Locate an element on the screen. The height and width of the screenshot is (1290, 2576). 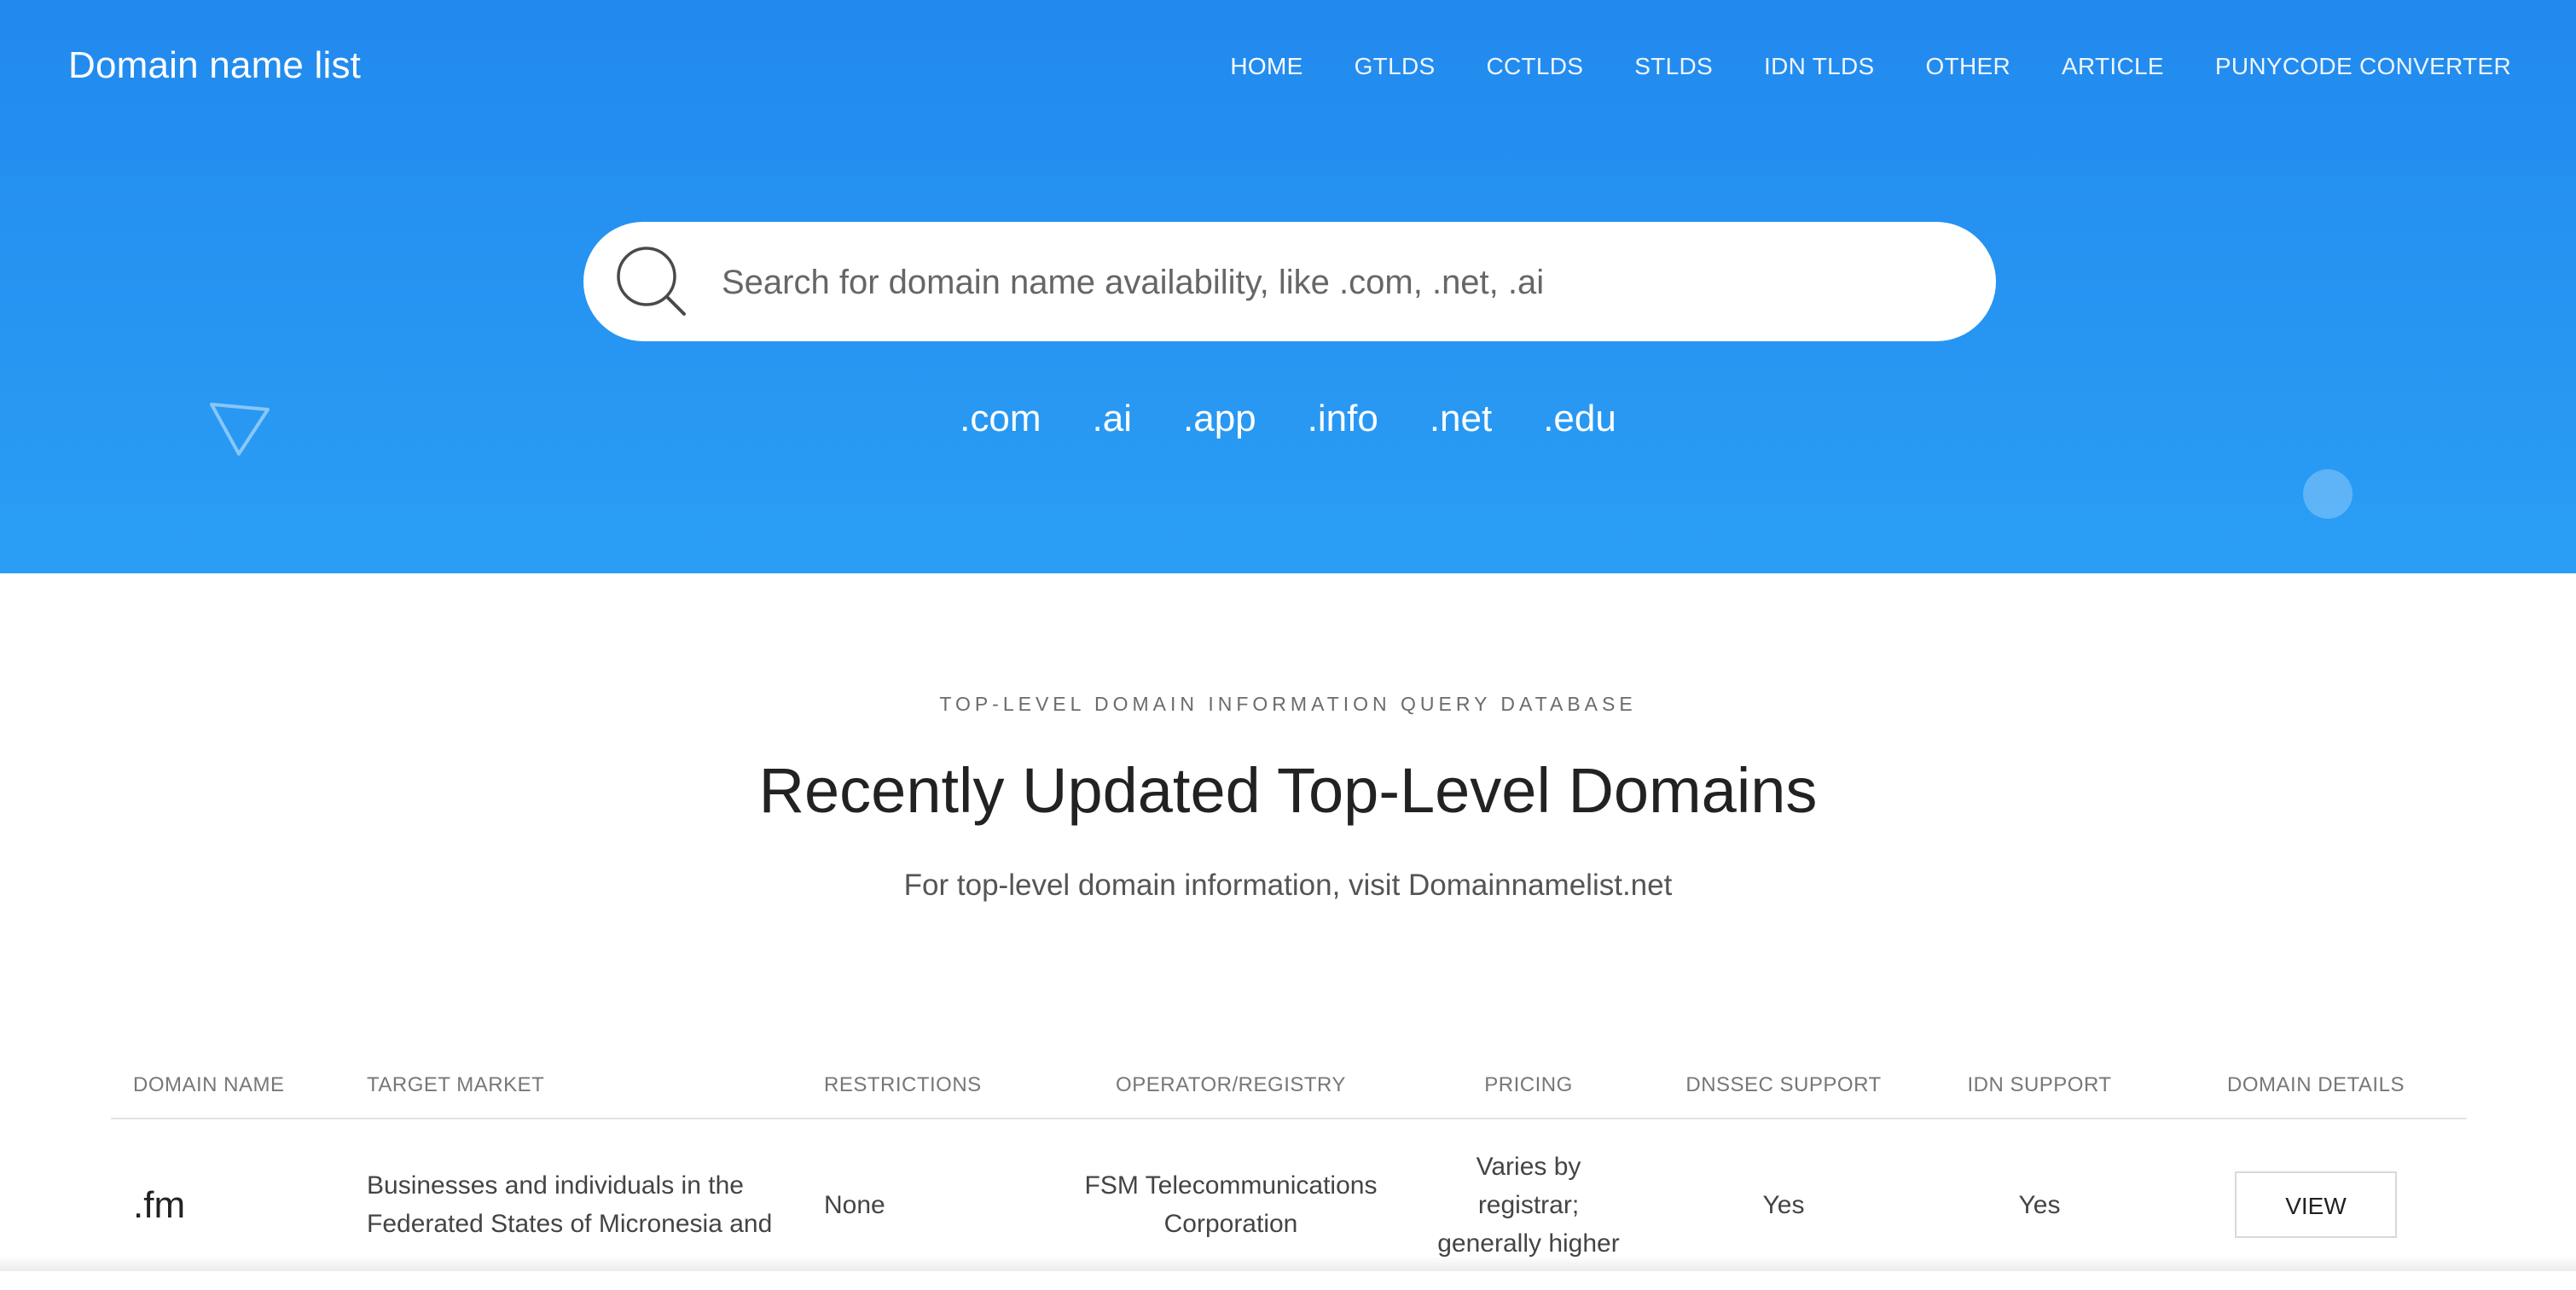
quick-tld-edu: .edu is located at coordinates (1579, 419).